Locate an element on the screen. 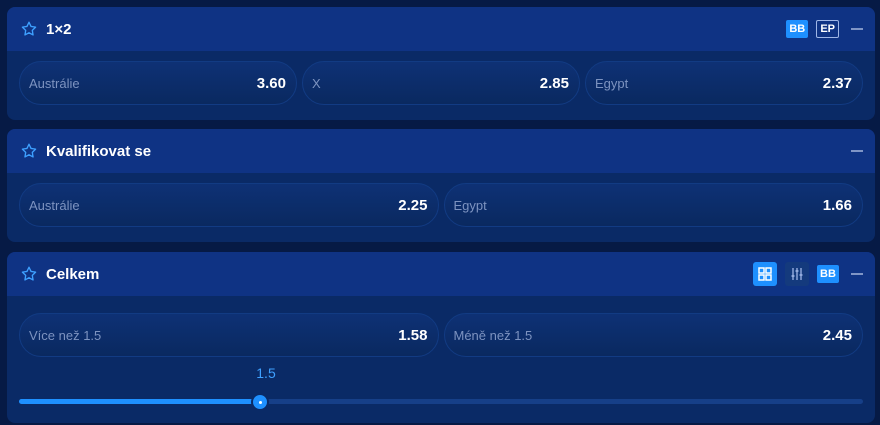 The width and height of the screenshot is (880, 425). odd-value: 1.58 is located at coordinates (413, 335).